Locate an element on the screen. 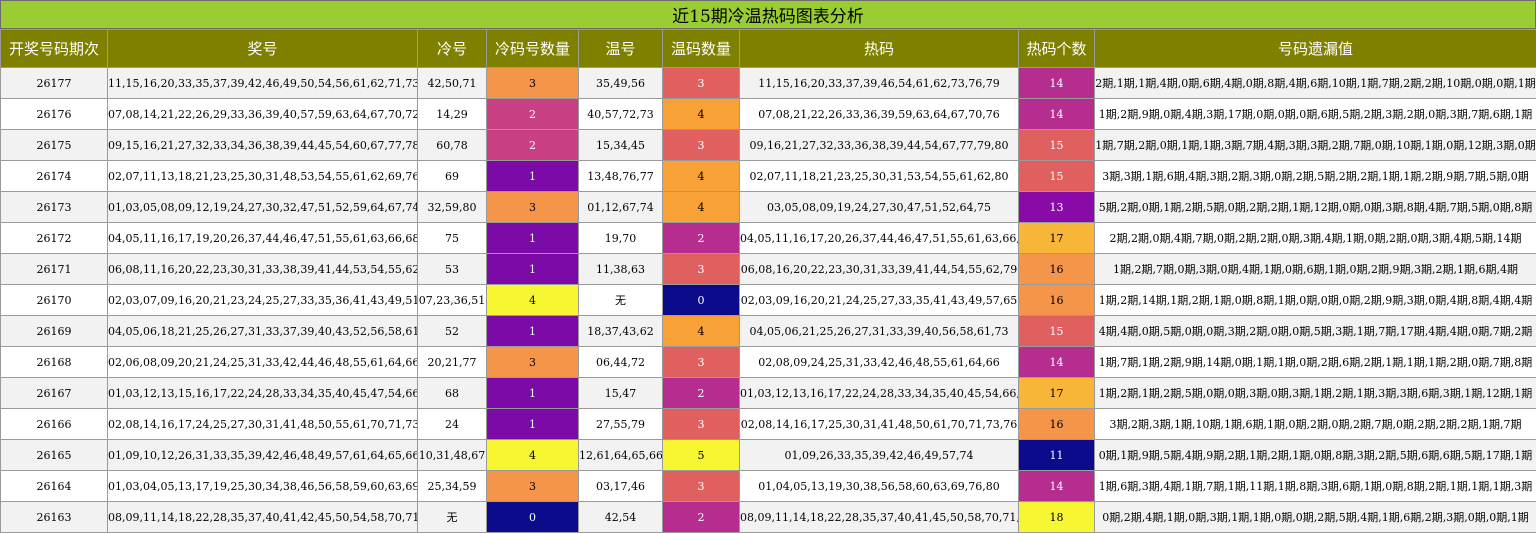 The height and width of the screenshot is (533, 1536). header-cold: 冷号 is located at coordinates (452, 49).